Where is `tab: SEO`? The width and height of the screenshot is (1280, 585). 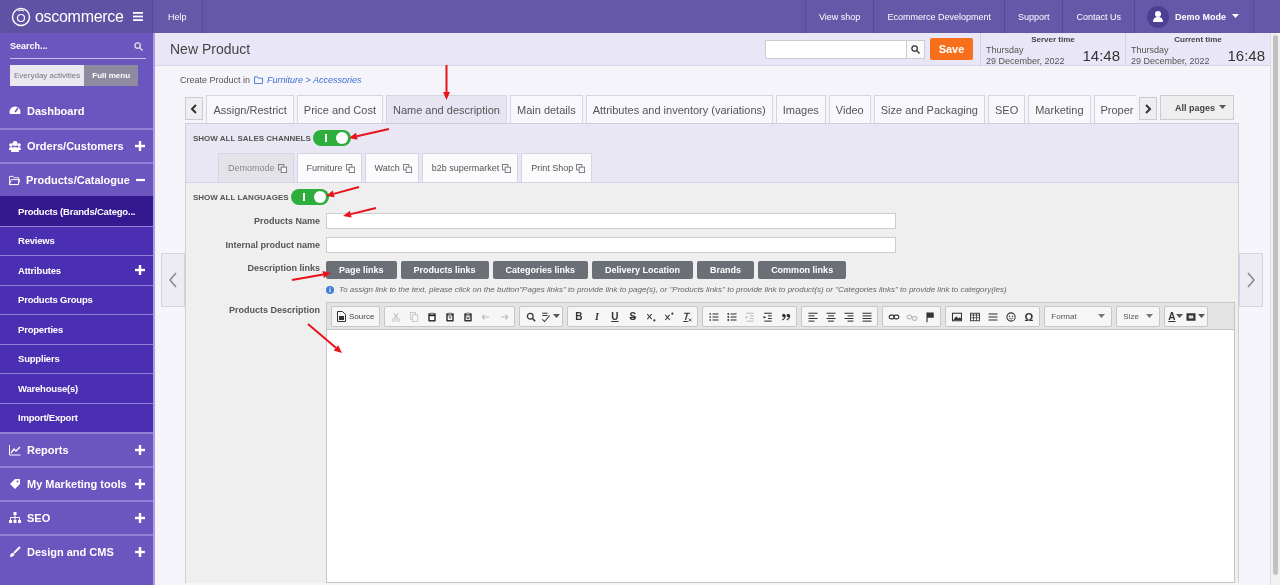
tab: SEO is located at coordinates (1006, 109).